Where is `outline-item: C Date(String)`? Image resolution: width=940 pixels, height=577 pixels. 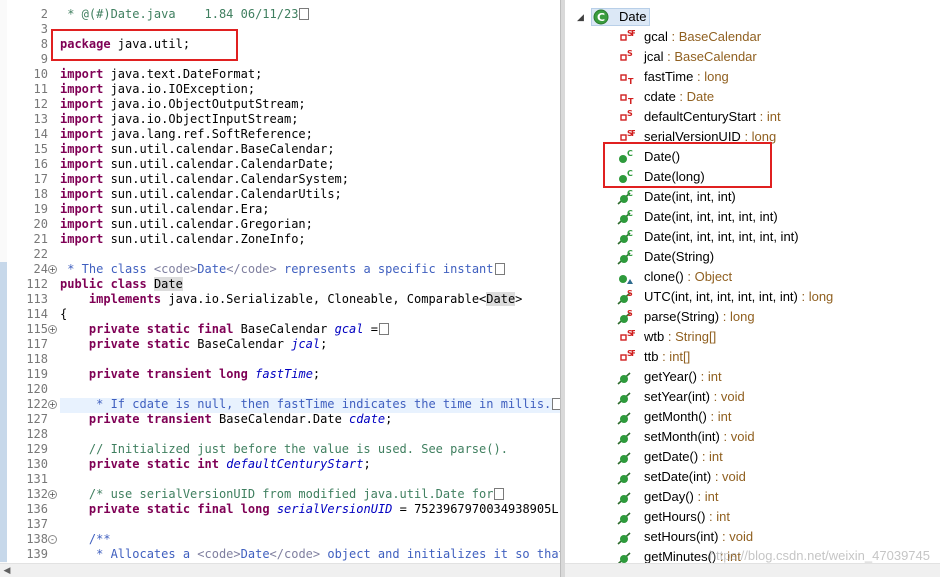 outline-item: C Date(String) is located at coordinates (752, 257).